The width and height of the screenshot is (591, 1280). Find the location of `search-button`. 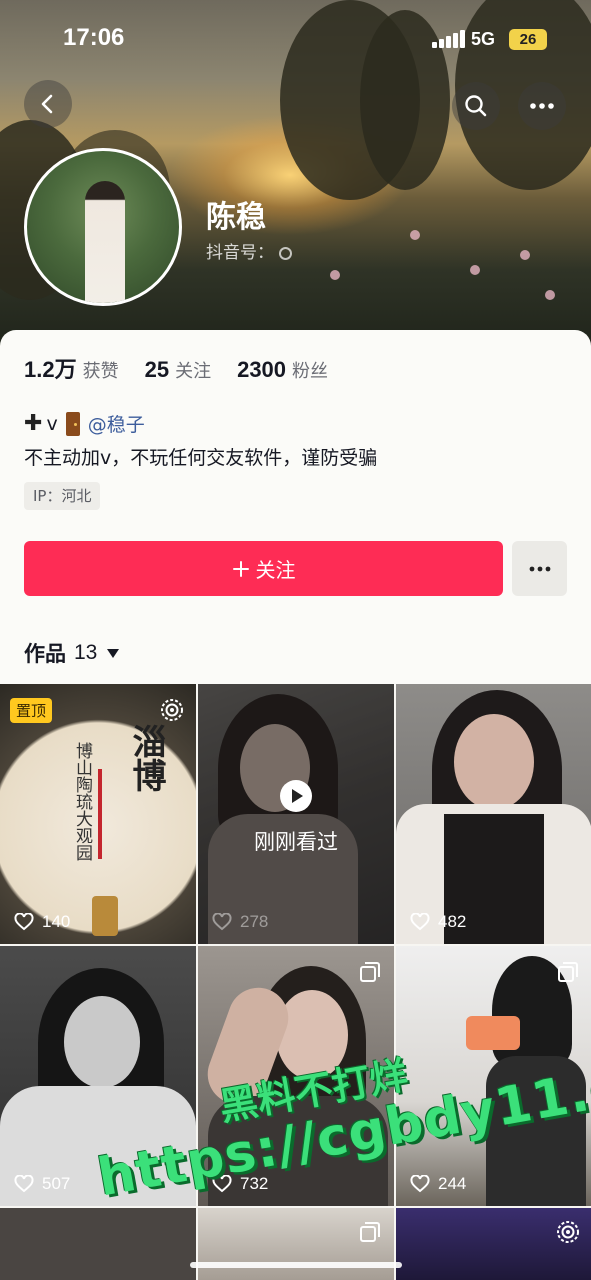

search-button is located at coordinates (476, 106).